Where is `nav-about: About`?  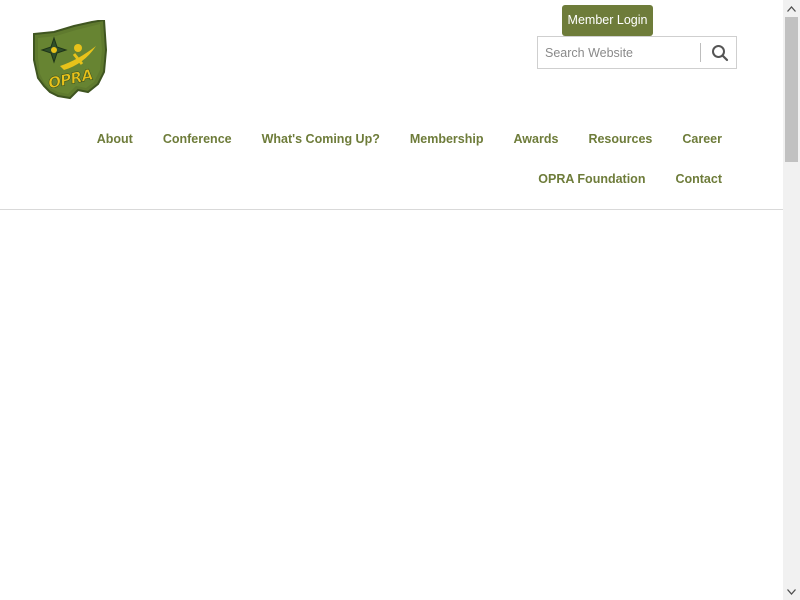 nav-about: About is located at coordinates (115, 139).